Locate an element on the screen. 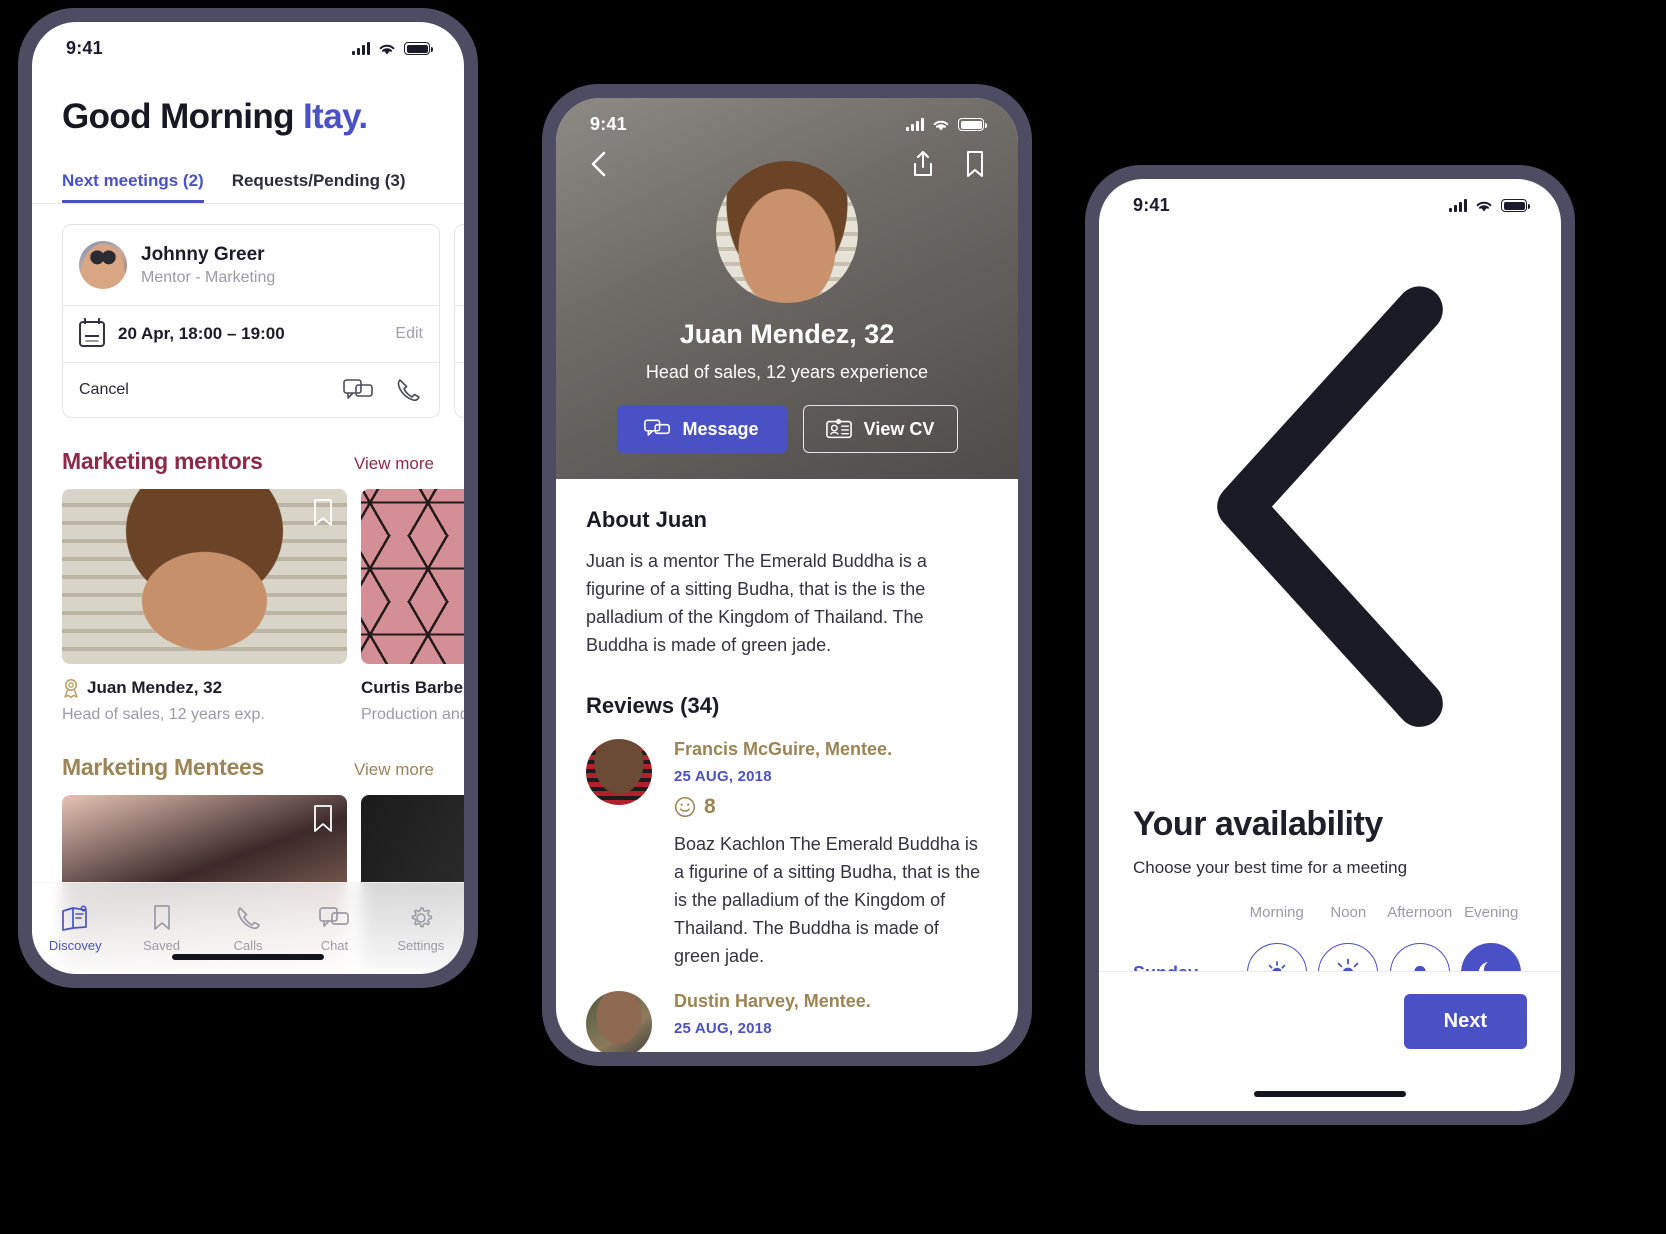  review-item: Dustin Harvey, Mentee. 25 AUG, 2018 is located at coordinates (787, 1021).